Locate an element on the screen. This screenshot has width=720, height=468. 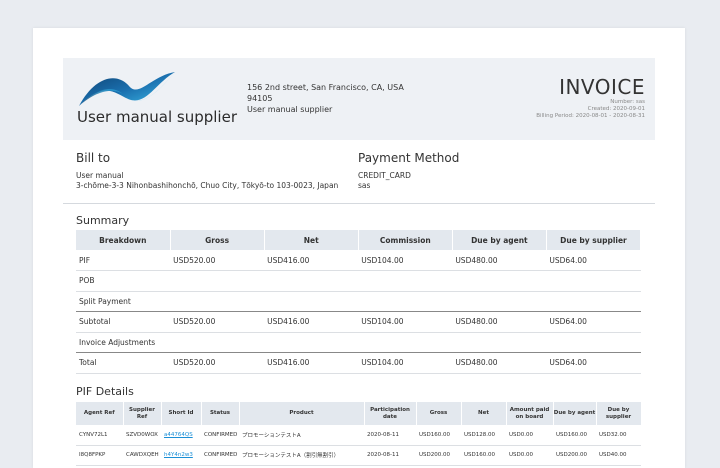
pif-col-header: Due by supplier is located at coordinates (619, 413).